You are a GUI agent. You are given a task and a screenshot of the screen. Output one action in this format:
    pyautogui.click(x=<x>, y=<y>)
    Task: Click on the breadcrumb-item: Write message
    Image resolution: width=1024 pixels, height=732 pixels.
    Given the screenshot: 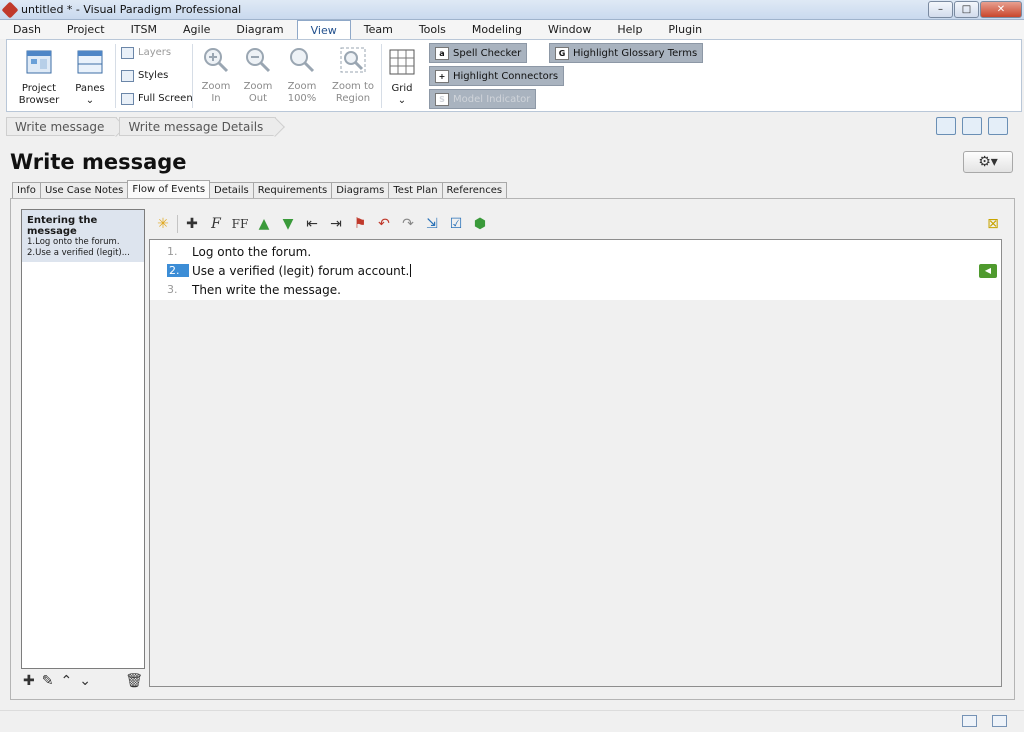 What is the action you would take?
    pyautogui.click(x=62, y=126)
    